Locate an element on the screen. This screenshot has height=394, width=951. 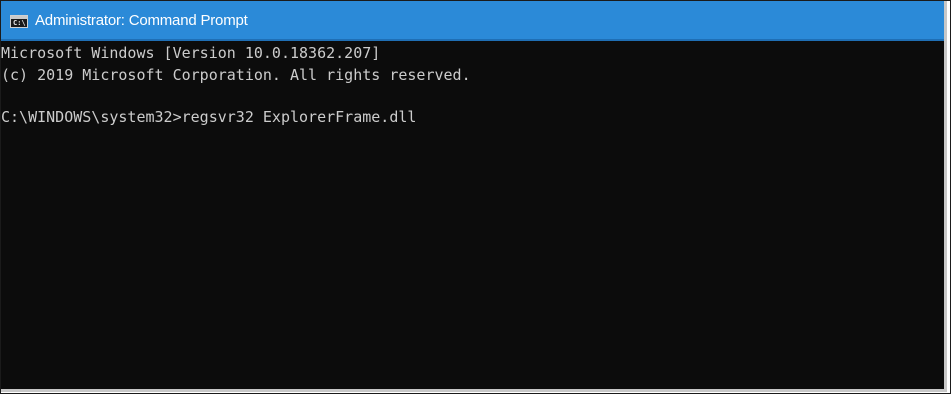
title-bar: C:\ Administrator: Command Prompt is located at coordinates (472, 21).